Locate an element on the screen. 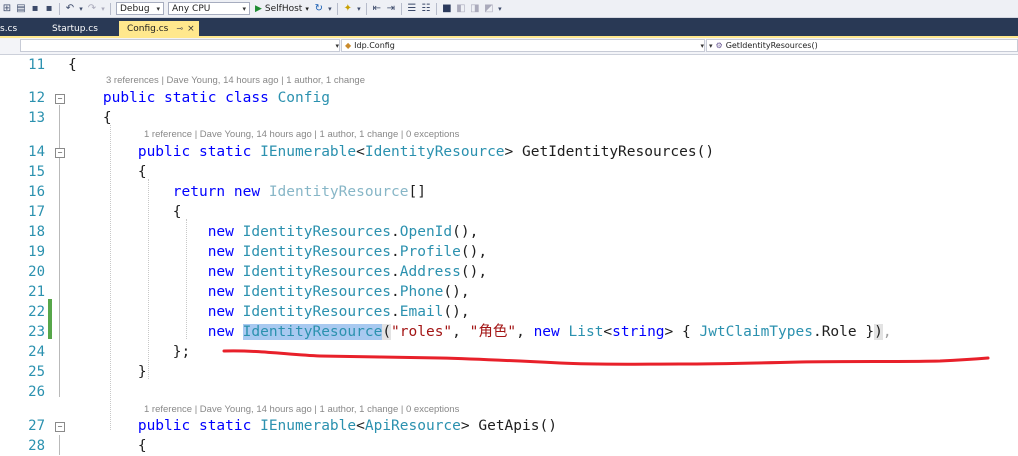 This screenshot has height=456, width=1018. close-icon: × is located at coordinates (191, 29).